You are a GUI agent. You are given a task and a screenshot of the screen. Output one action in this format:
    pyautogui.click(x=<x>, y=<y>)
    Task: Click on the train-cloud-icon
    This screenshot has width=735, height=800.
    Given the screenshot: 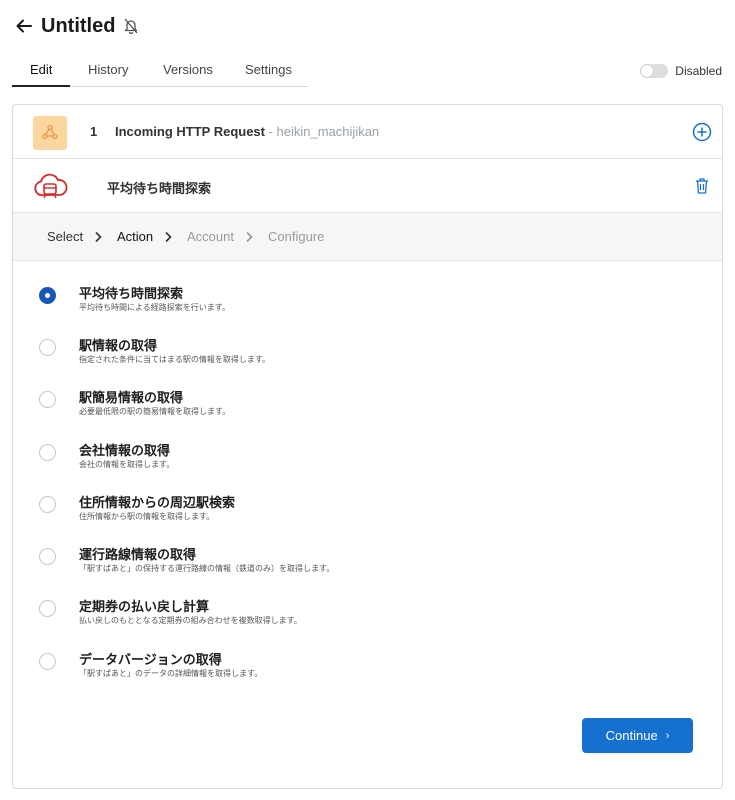 What is the action you would take?
    pyautogui.click(x=50, y=187)
    